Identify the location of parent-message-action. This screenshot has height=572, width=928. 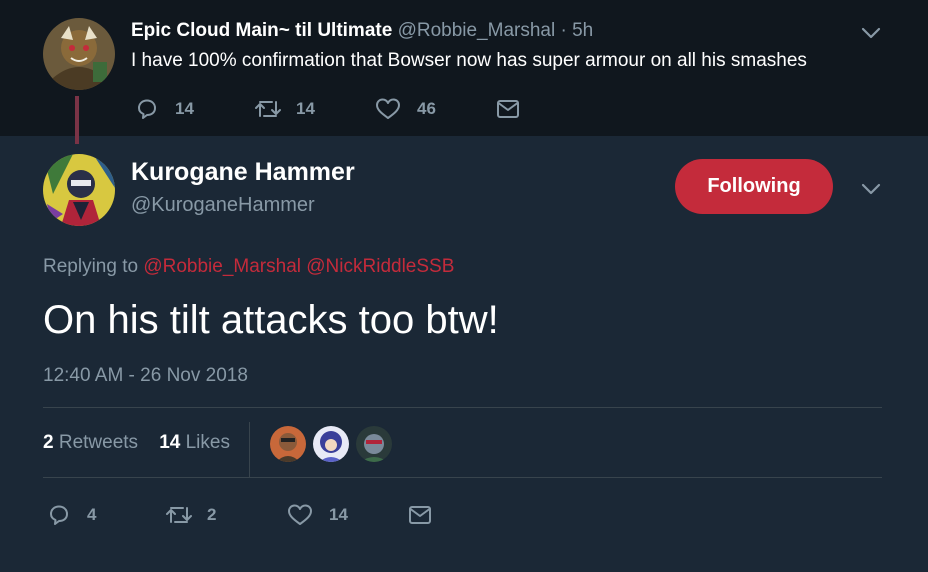
(508, 109).